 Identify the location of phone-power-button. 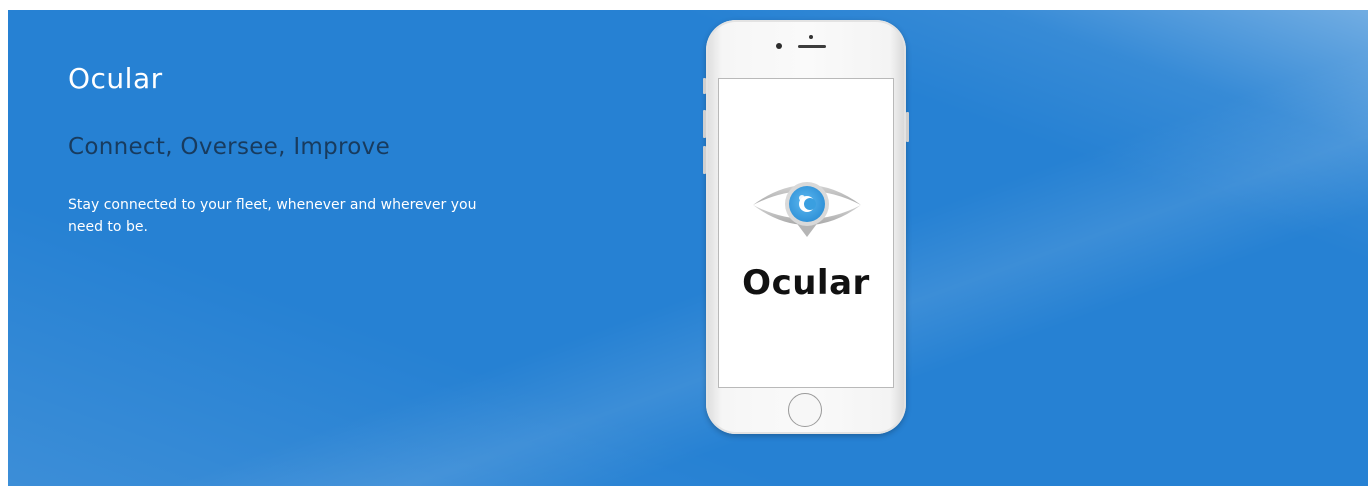
(907, 127).